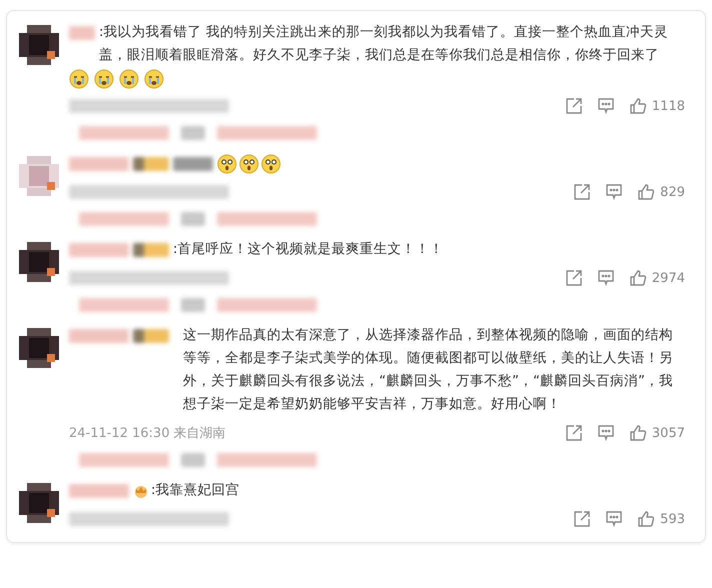 Image resolution: width=712 pixels, height=588 pixels. Describe the element at coordinates (147, 433) in the screenshot. I see `timestamp: 24-11-12 16:30 来自湖南` at that location.